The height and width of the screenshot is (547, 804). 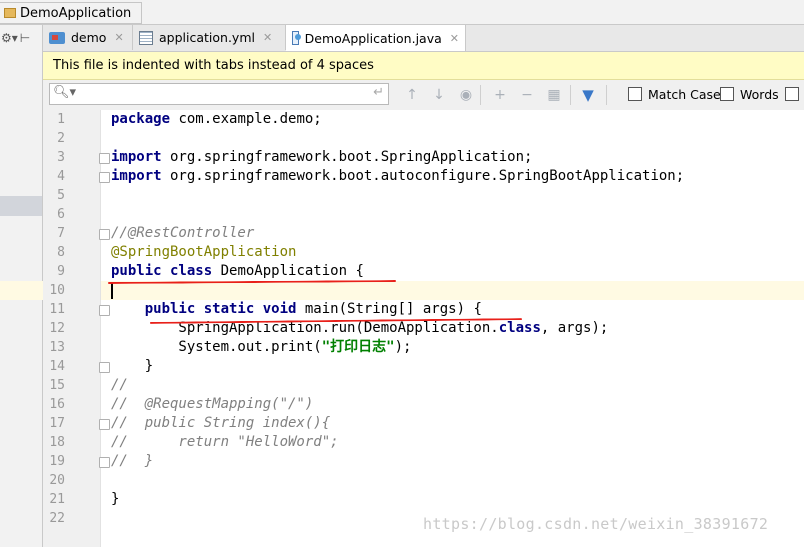 What do you see at coordinates (596, 524) in the screenshot?
I see `watermark: https://blog.csdn.net/weixin_38391672` at bounding box center [596, 524].